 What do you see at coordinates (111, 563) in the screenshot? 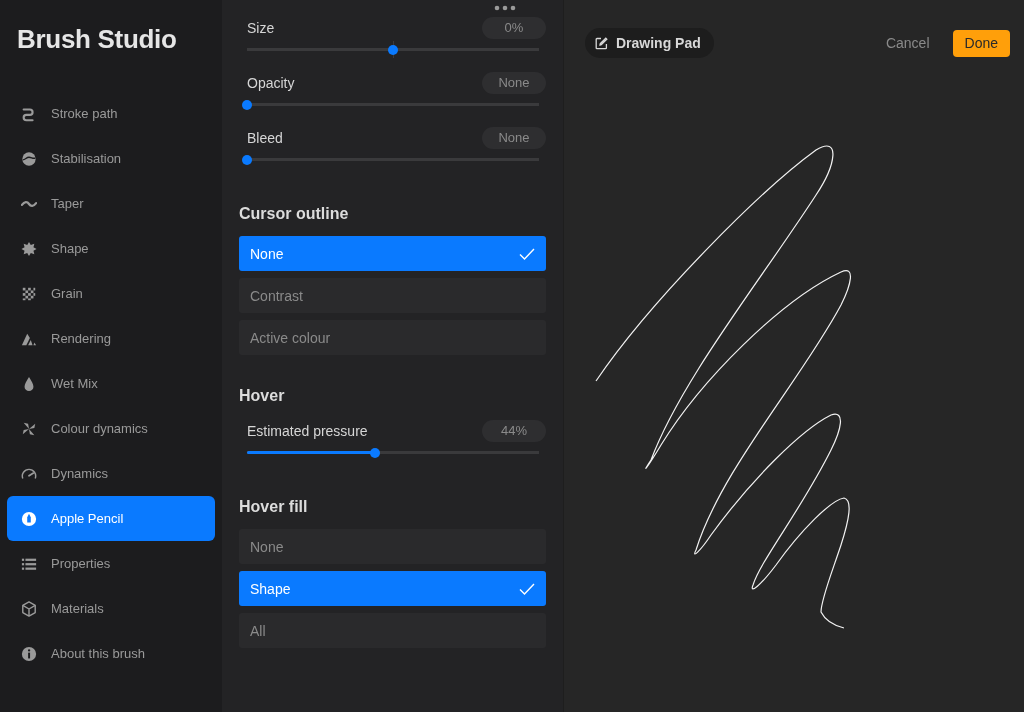
I see `sidebar-item: Properties` at bounding box center [111, 563].